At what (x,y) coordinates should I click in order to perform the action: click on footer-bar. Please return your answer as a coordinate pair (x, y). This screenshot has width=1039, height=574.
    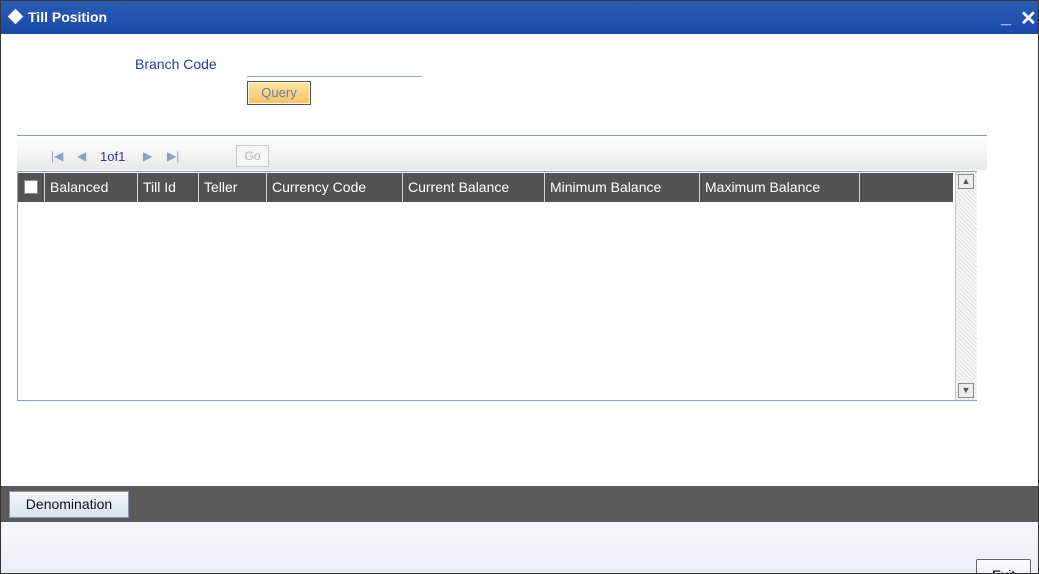
    Looking at the image, I should click on (519, 547).